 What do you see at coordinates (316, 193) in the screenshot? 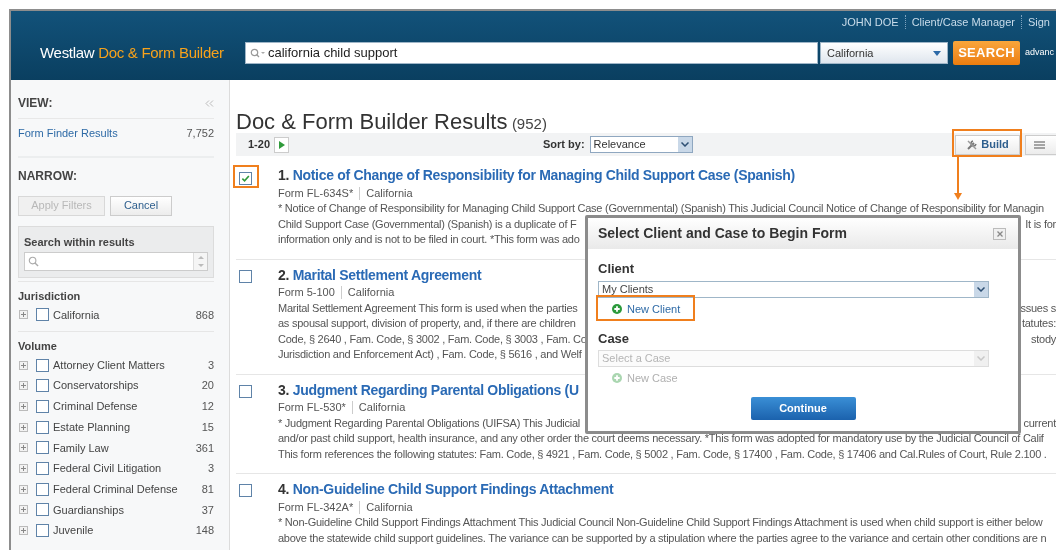
I see `form-number: Form FL-634S*` at bounding box center [316, 193].